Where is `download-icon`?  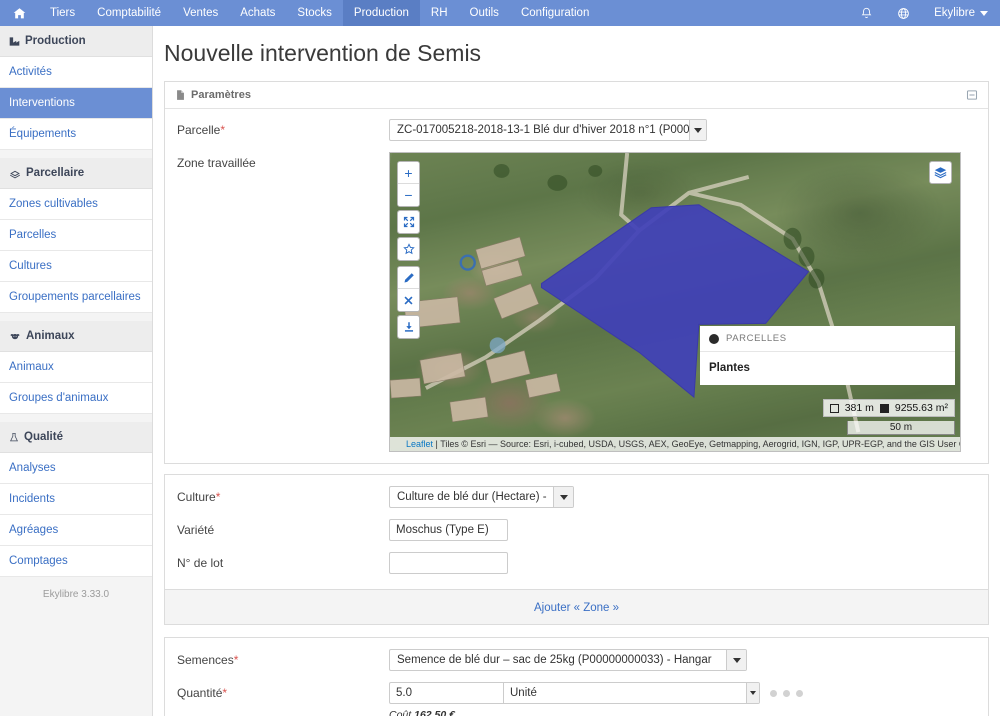
download-icon is located at coordinates (408, 327).